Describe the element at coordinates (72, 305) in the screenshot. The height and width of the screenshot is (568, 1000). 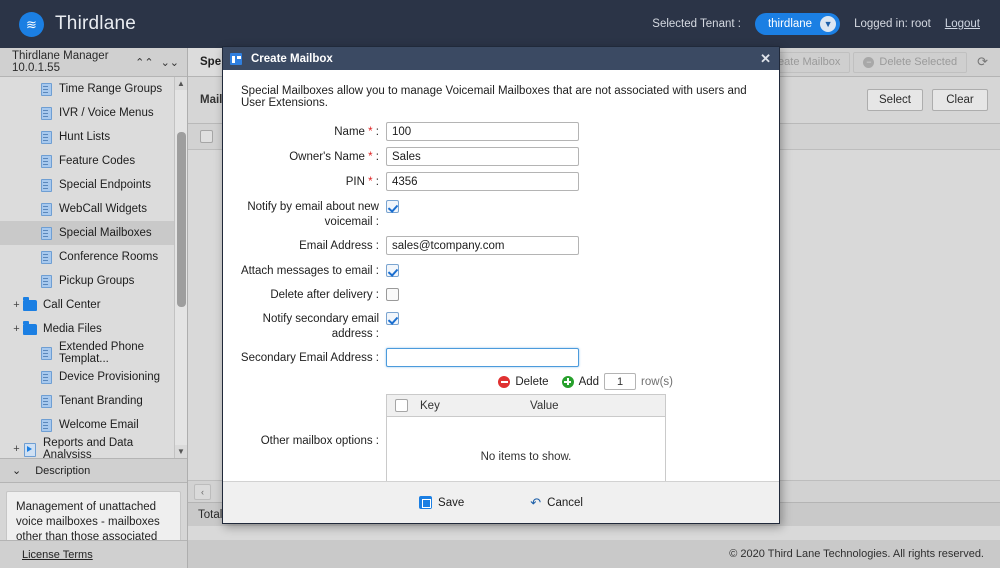
I see `sidebar-item-label: Call Center` at that location.